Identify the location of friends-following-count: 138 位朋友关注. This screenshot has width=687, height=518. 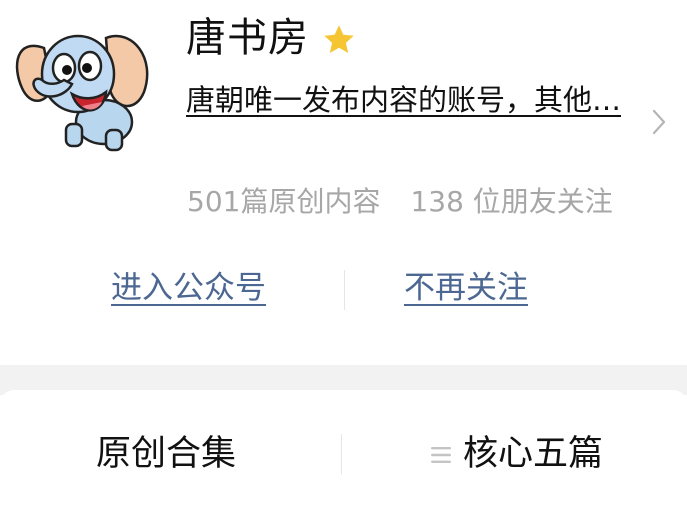
(511, 201).